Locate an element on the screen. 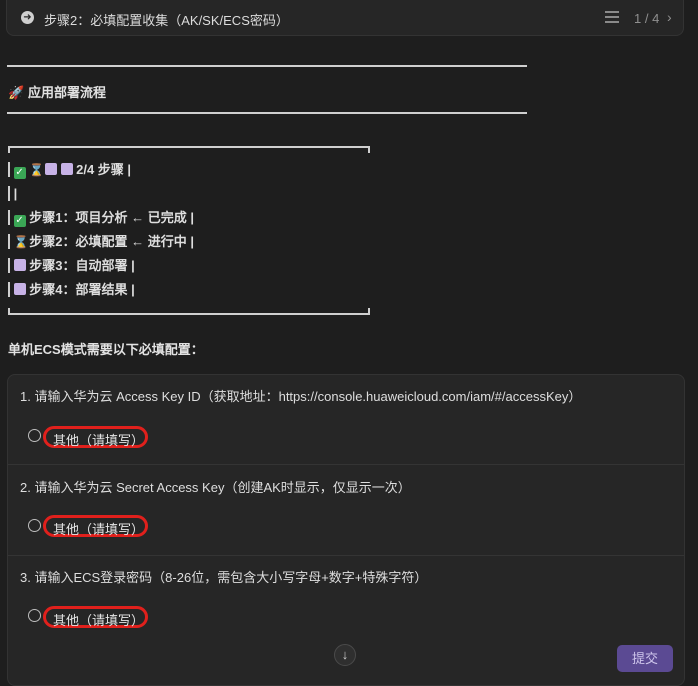  requirement-text: 单机ECS模式需要以下必填配置： is located at coordinates (106, 349).